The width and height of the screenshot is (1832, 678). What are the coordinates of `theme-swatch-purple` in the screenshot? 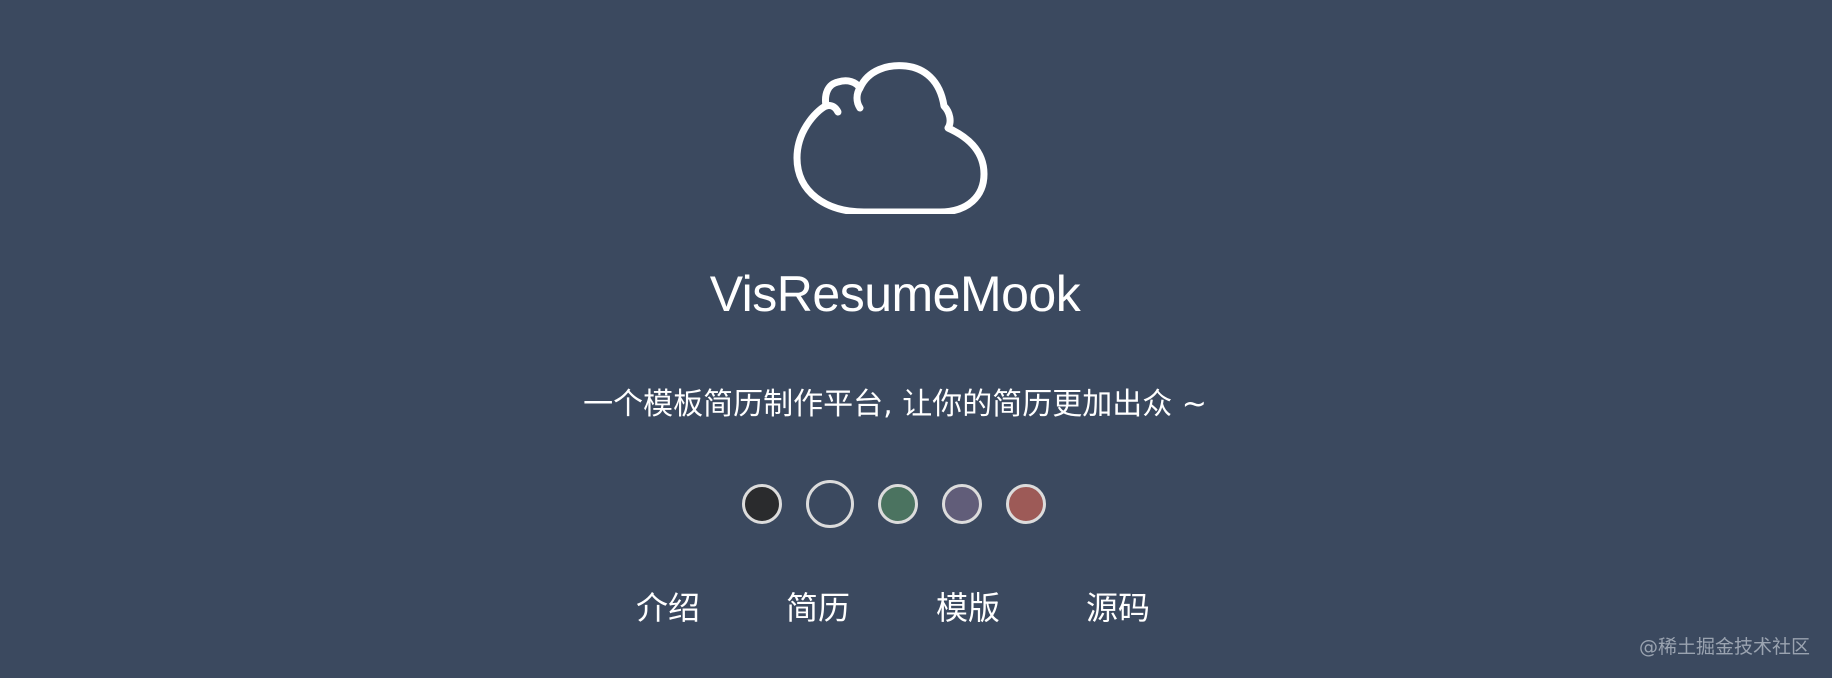 It's located at (962, 504).